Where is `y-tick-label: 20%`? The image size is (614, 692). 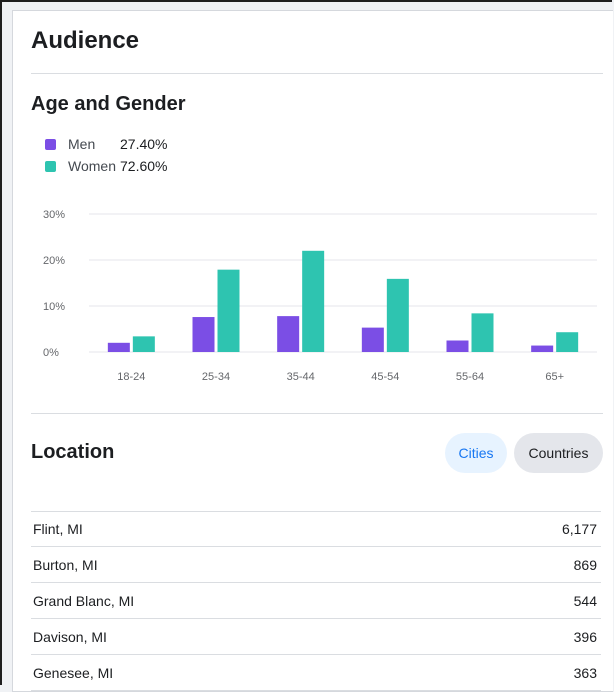
y-tick-label: 20% is located at coordinates (54, 261).